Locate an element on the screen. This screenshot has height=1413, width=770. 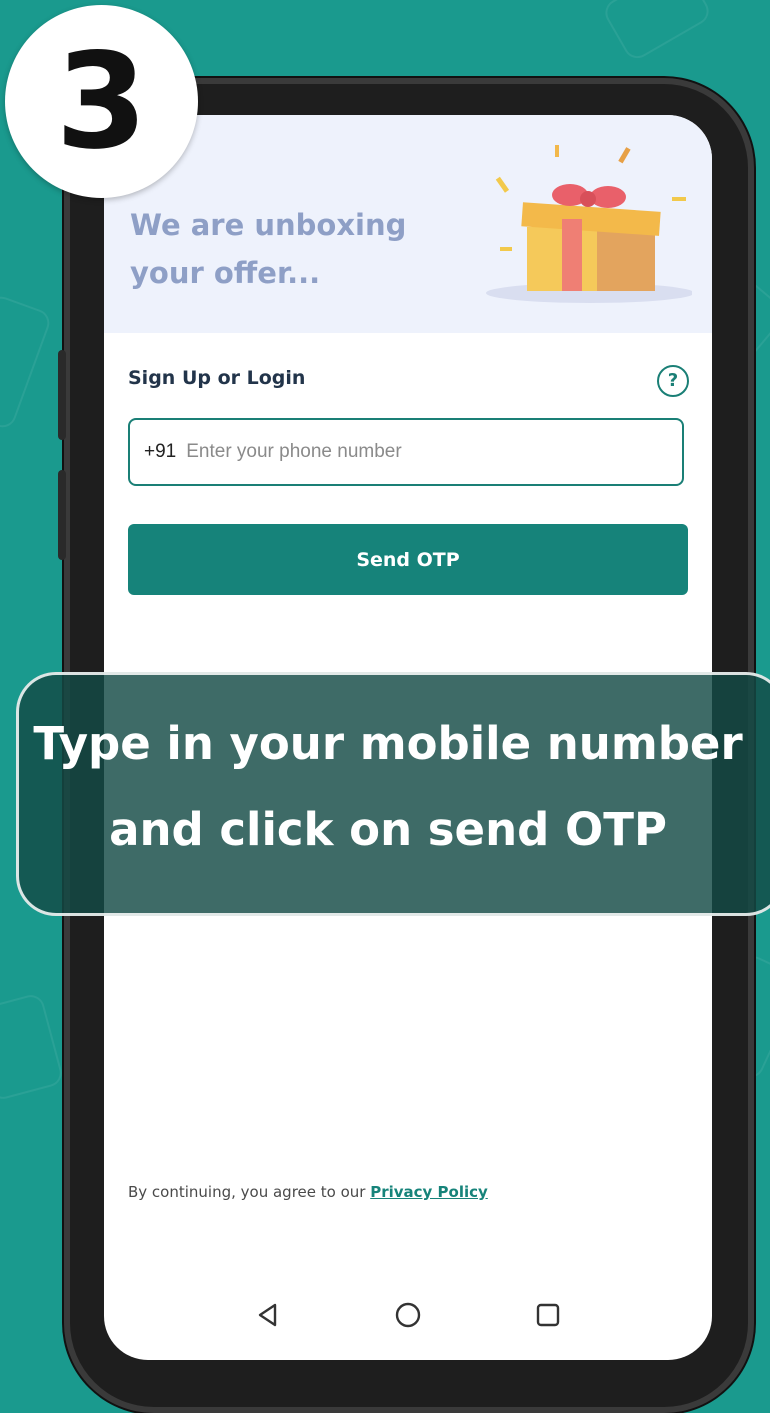
send-otp-button: Send OTP is located at coordinates (408, 559).